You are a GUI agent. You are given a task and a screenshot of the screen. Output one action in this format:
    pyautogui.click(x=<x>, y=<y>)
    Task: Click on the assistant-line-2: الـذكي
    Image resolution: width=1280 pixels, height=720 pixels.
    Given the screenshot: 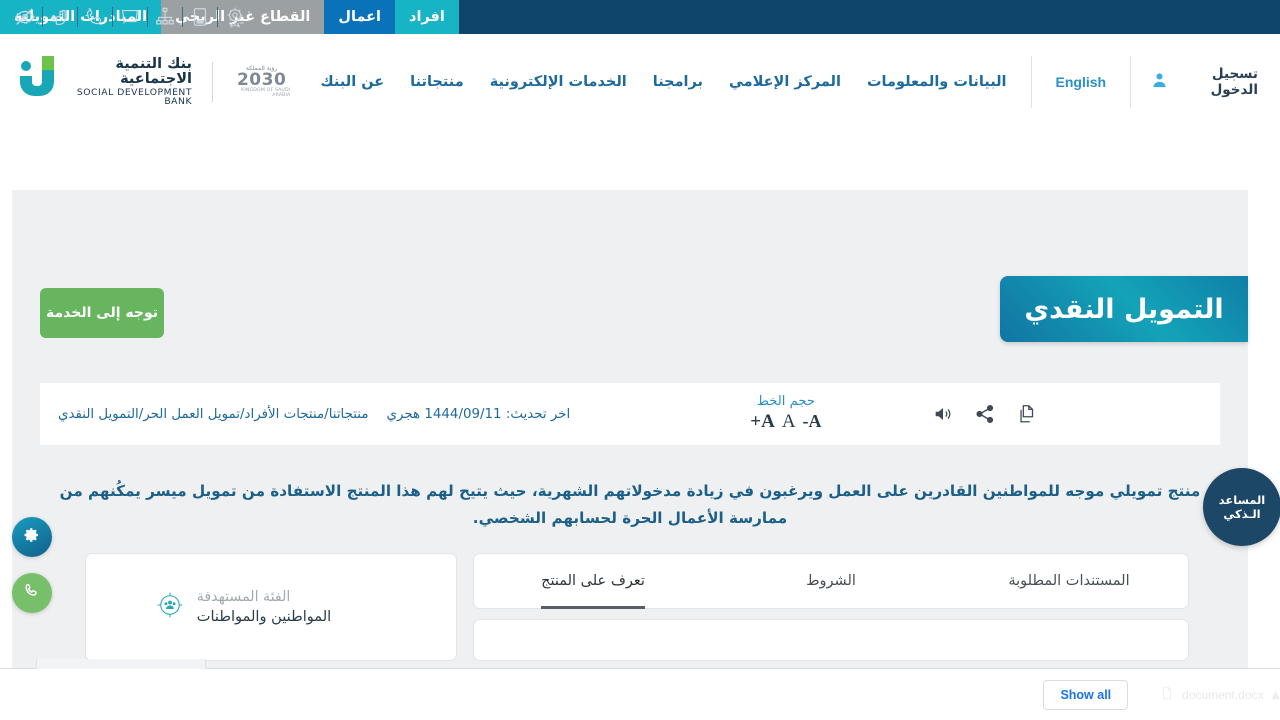 What is the action you would take?
    pyautogui.click(x=1242, y=514)
    